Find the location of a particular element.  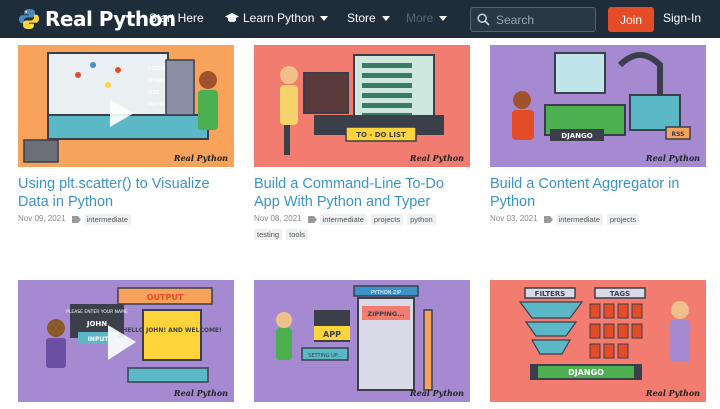

article-illustration: DJANGO RSS is located at coordinates (598, 106).